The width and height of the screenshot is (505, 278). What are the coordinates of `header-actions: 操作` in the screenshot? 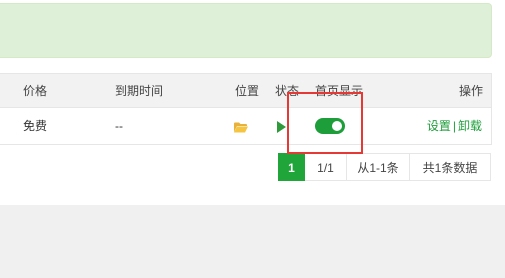 It's located at (470, 91).